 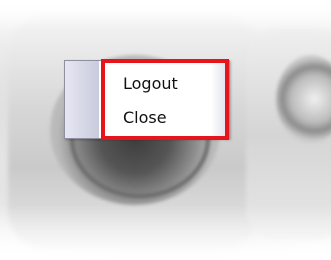 I want to click on menu-item-logout: Logout, so click(x=150, y=84).